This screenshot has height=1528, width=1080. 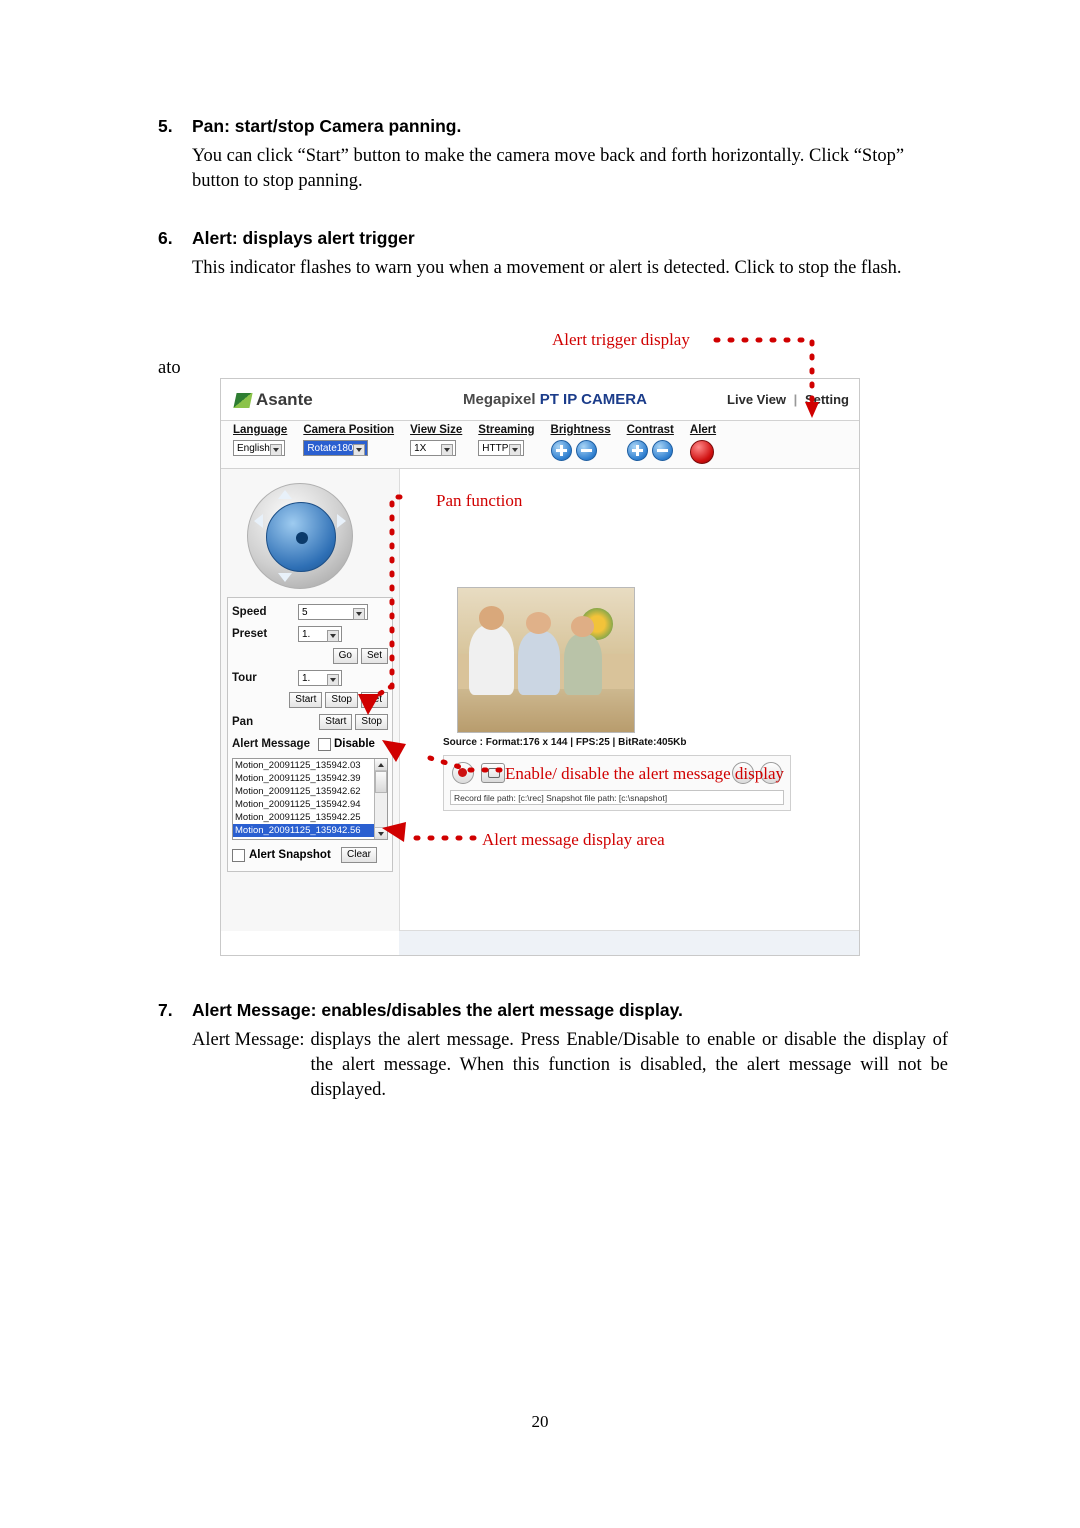 What do you see at coordinates (506, 430) in the screenshot?
I see `label-streaming: Streaming` at bounding box center [506, 430].